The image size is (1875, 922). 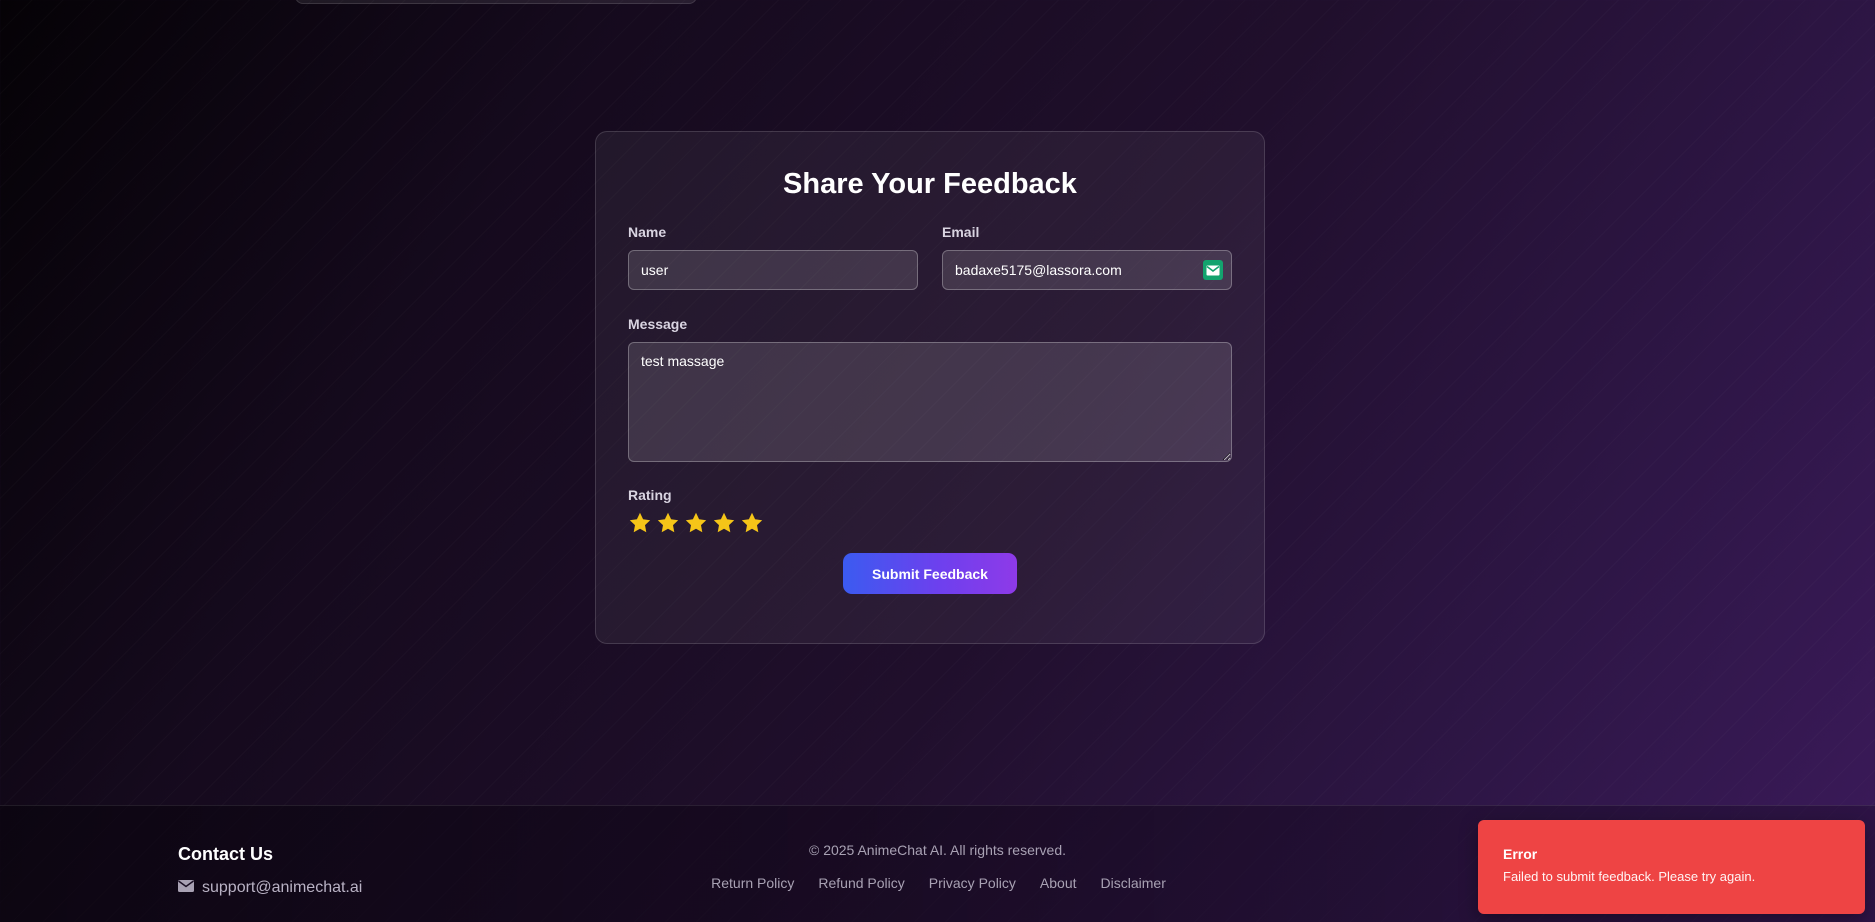 I want to click on footer-link-return-policy: Return Policy, so click(x=752, y=883).